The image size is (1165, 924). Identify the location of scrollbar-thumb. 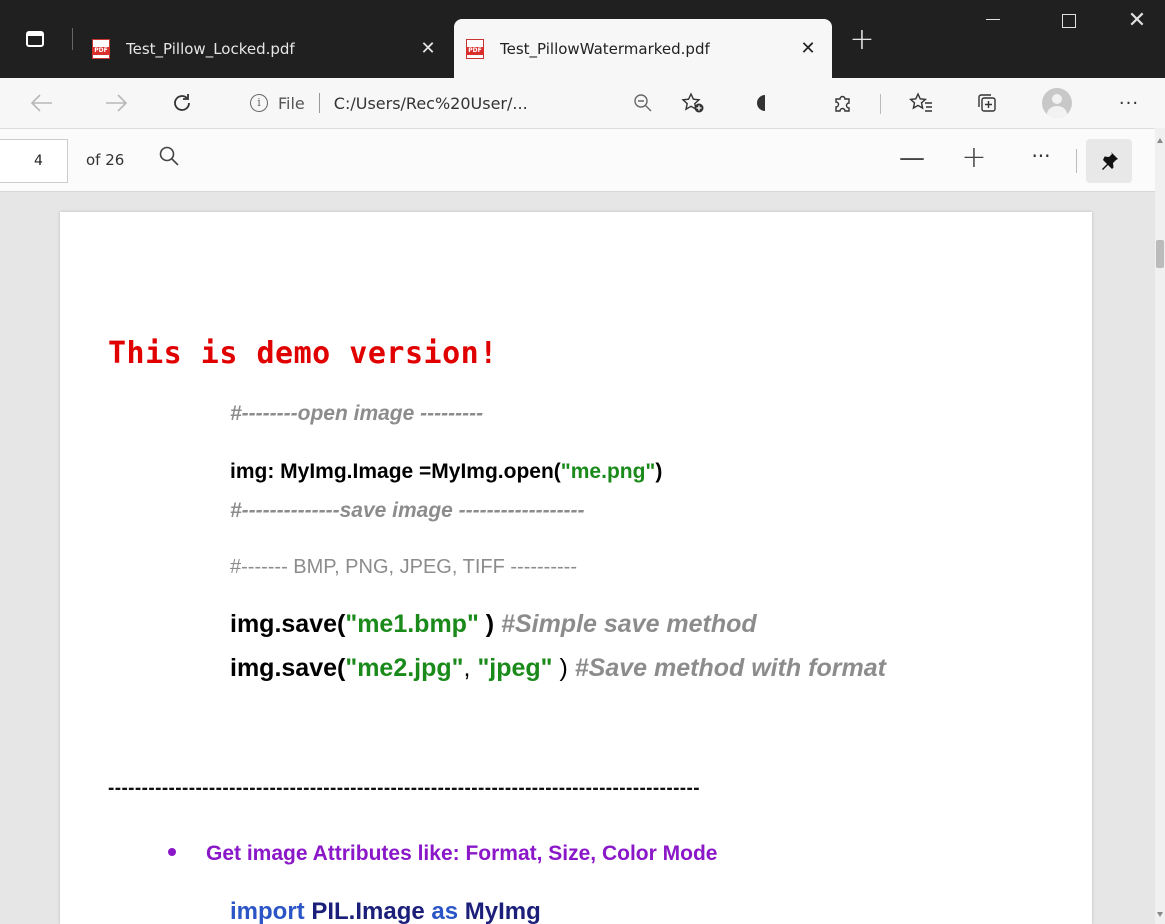
(1160, 254).